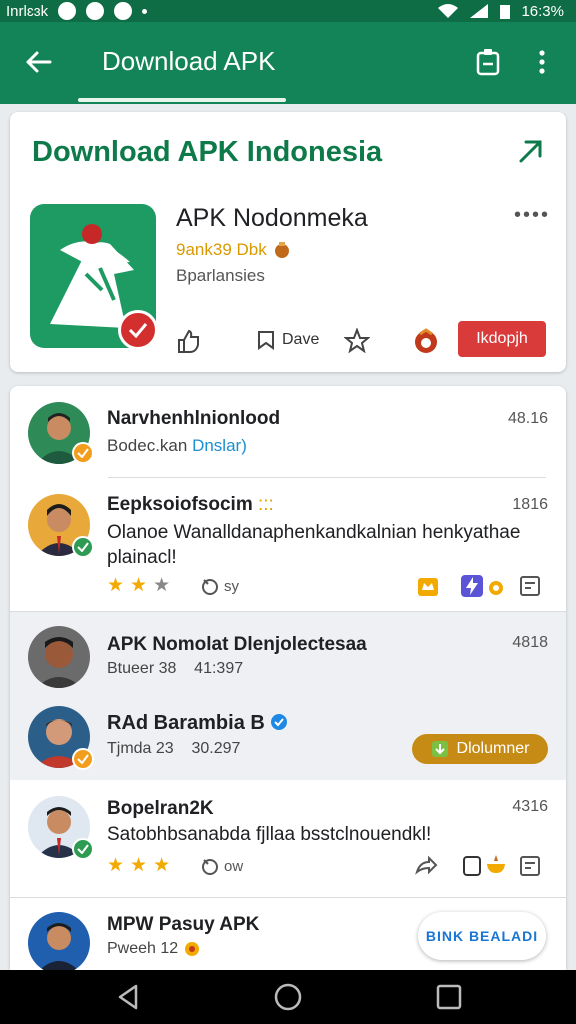 This screenshot has height=1024, width=576. Describe the element at coordinates (231, 586) in the screenshot. I see `reaction-count: sy` at that location.